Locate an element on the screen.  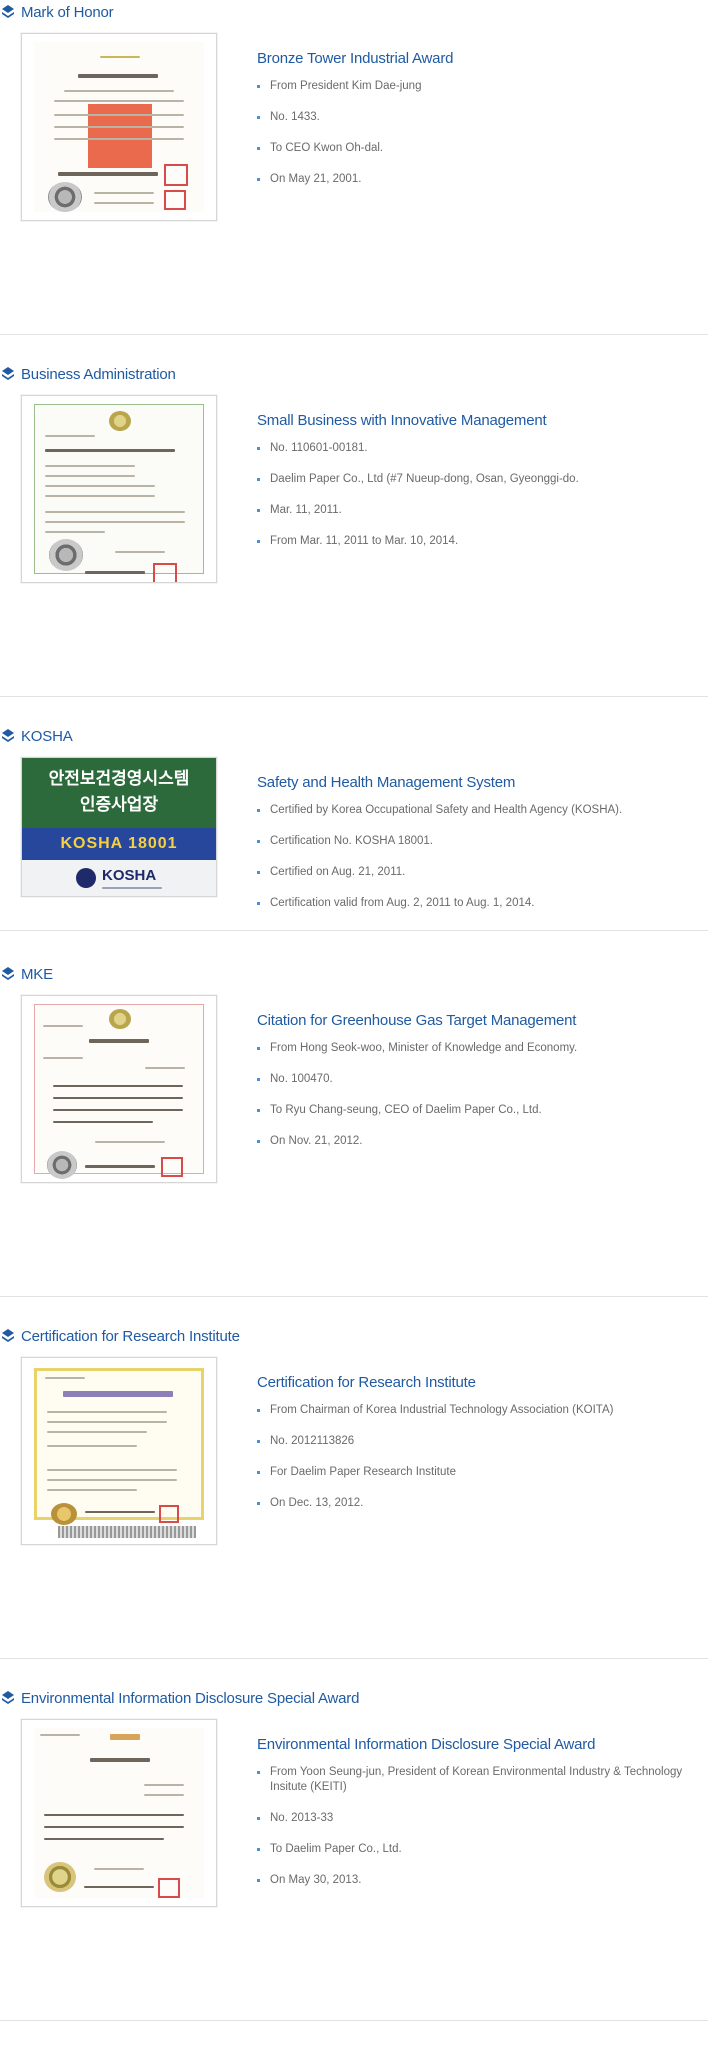
section-header: Mark of Honor is located at coordinates (57, 12).